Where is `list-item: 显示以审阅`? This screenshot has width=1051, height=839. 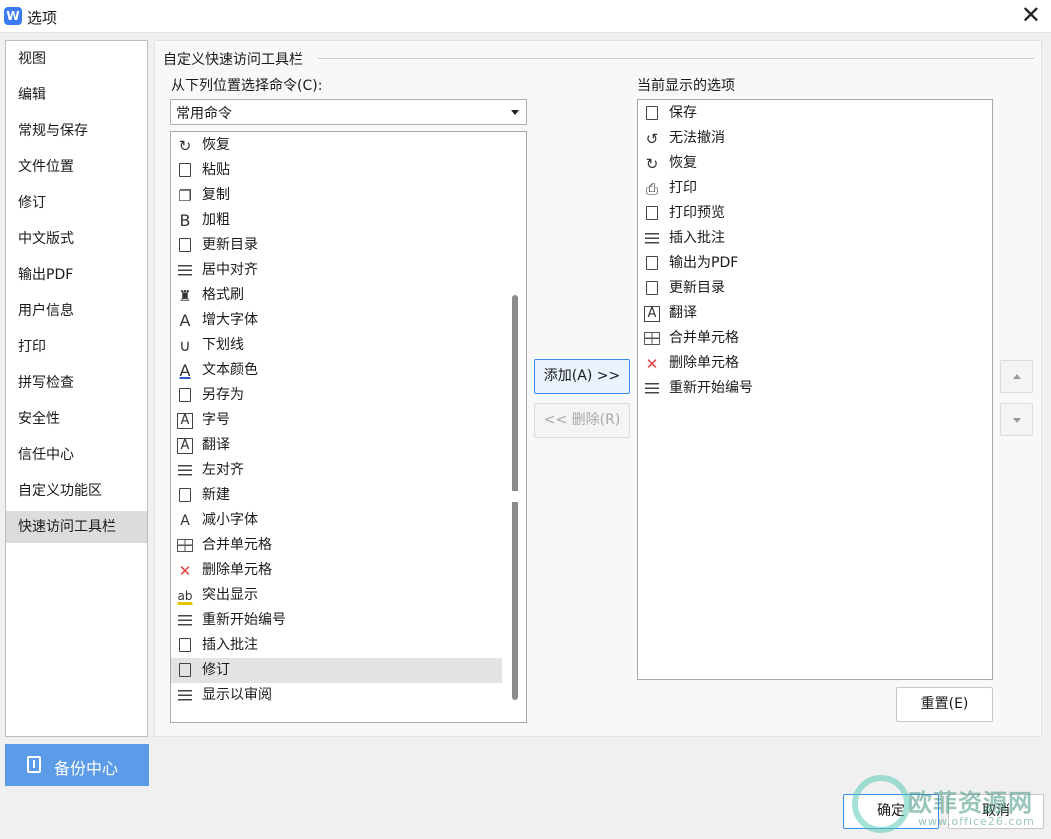
list-item: 显示以审阅 is located at coordinates (336, 695).